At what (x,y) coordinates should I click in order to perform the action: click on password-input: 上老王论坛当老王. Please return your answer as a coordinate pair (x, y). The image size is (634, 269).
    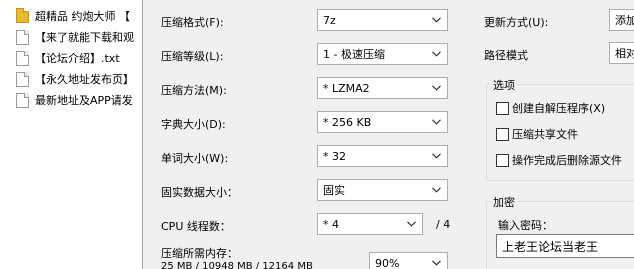
    Looking at the image, I should click on (565, 246).